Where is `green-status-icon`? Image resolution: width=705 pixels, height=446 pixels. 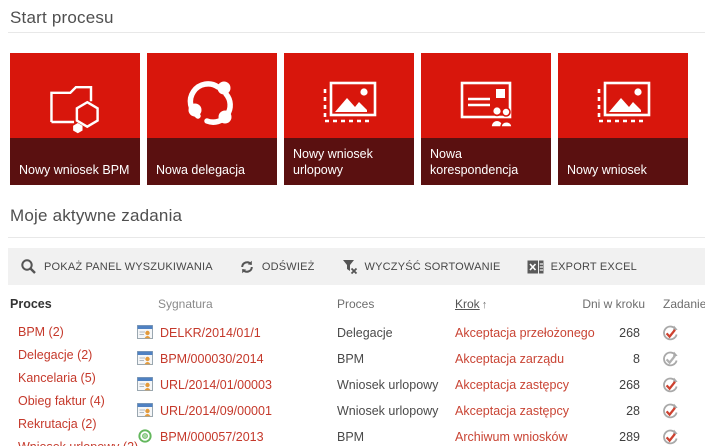 green-status-icon is located at coordinates (145, 436).